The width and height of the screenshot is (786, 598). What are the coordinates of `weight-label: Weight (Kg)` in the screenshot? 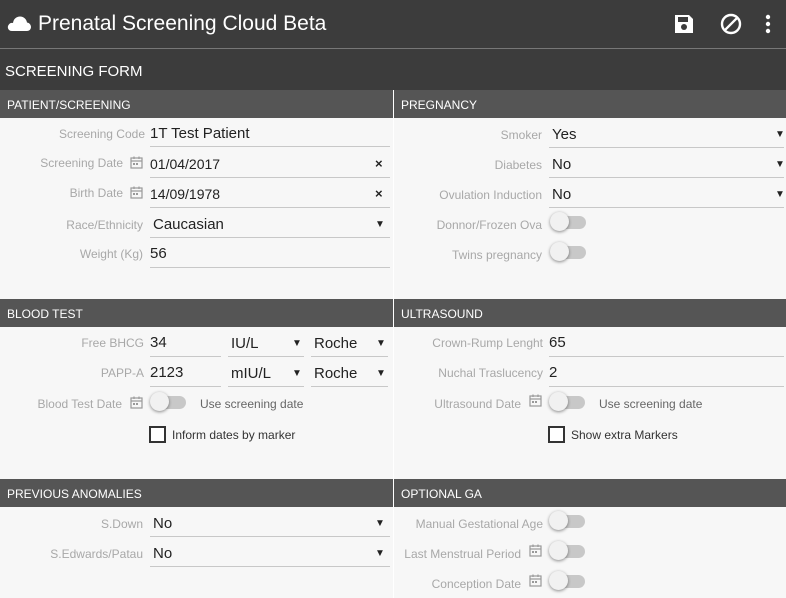 It's located at (111, 254).